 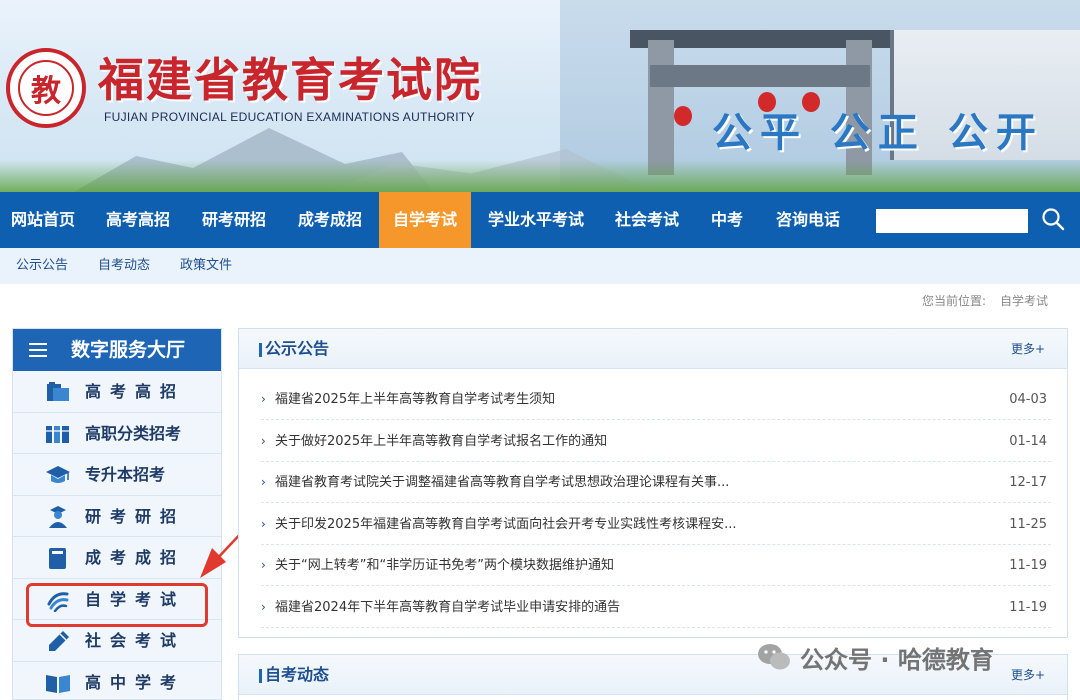 I want to click on sidebar-item-vocational: 高职分类招考, so click(x=117, y=433).